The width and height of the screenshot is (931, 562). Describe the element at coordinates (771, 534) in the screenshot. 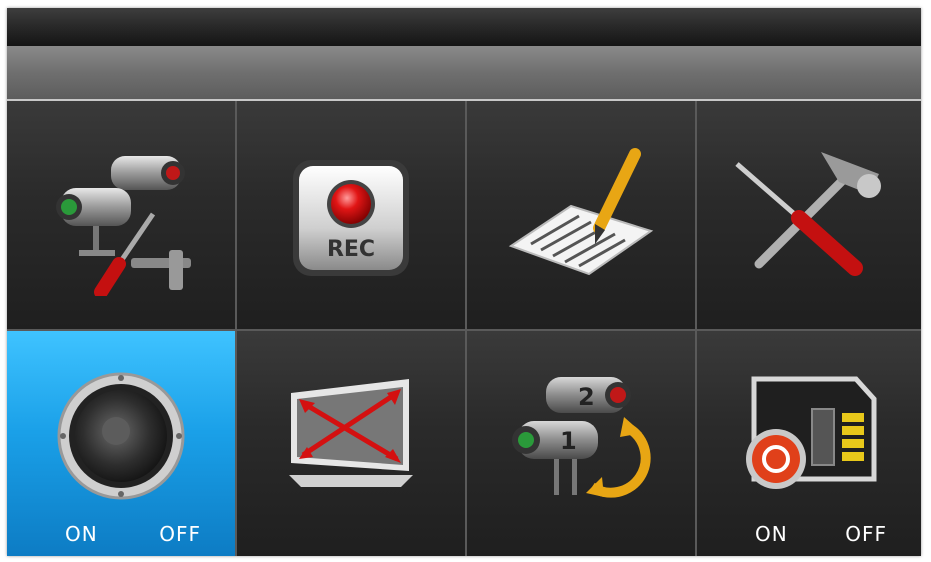

I see `sd-card-on-label: ON` at that location.